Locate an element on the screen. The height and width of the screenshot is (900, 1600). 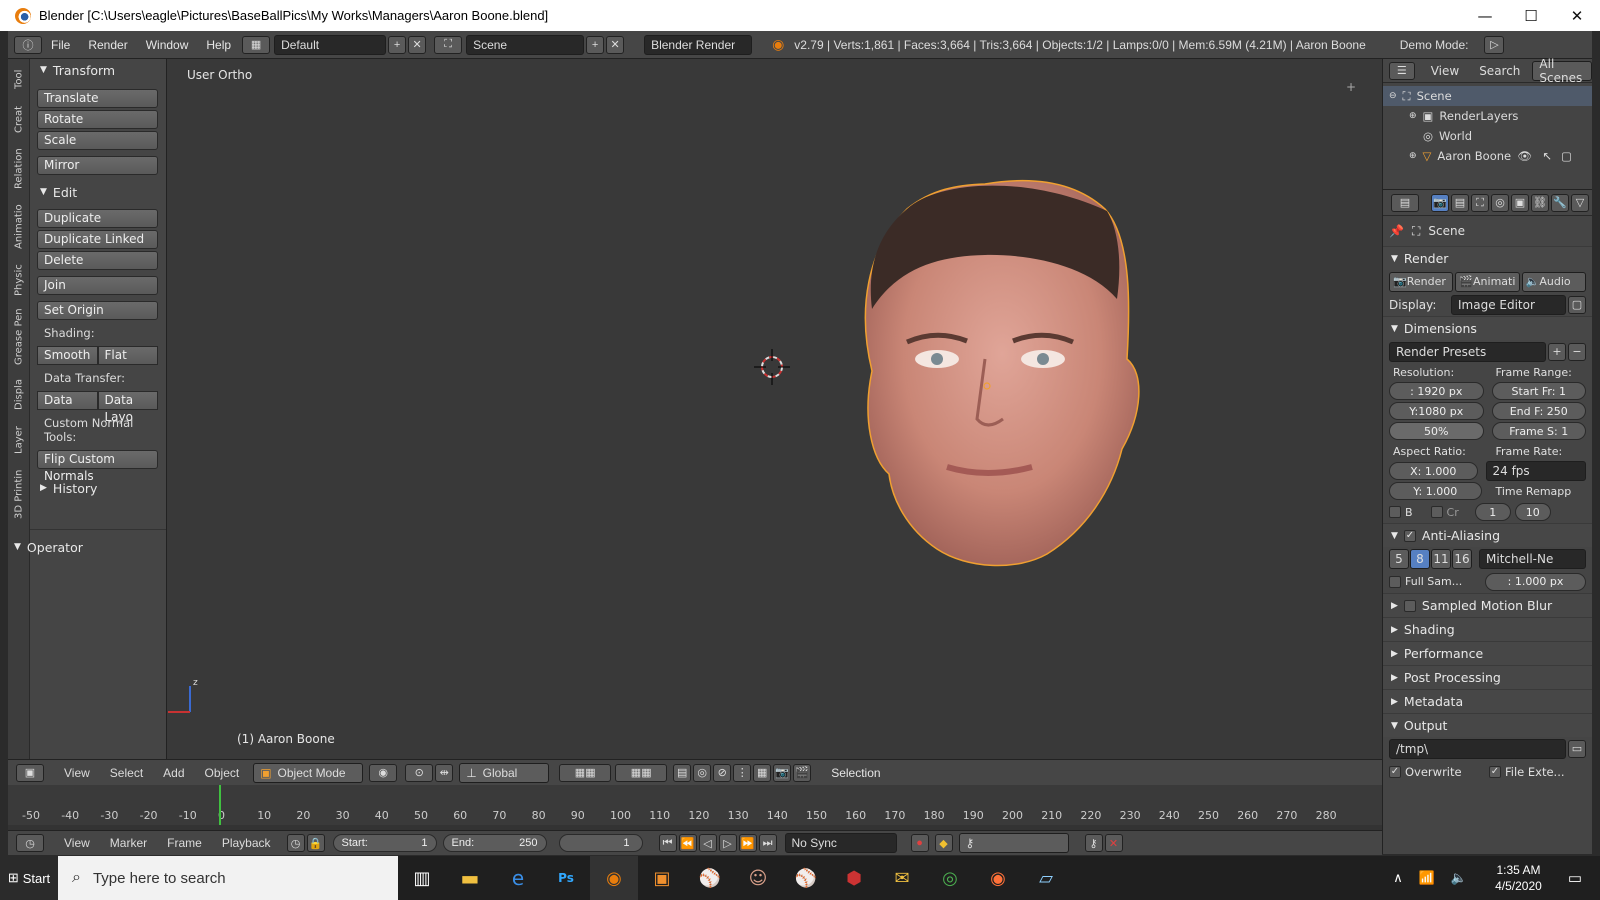
scale-button: Scale is located at coordinates (97, 140).